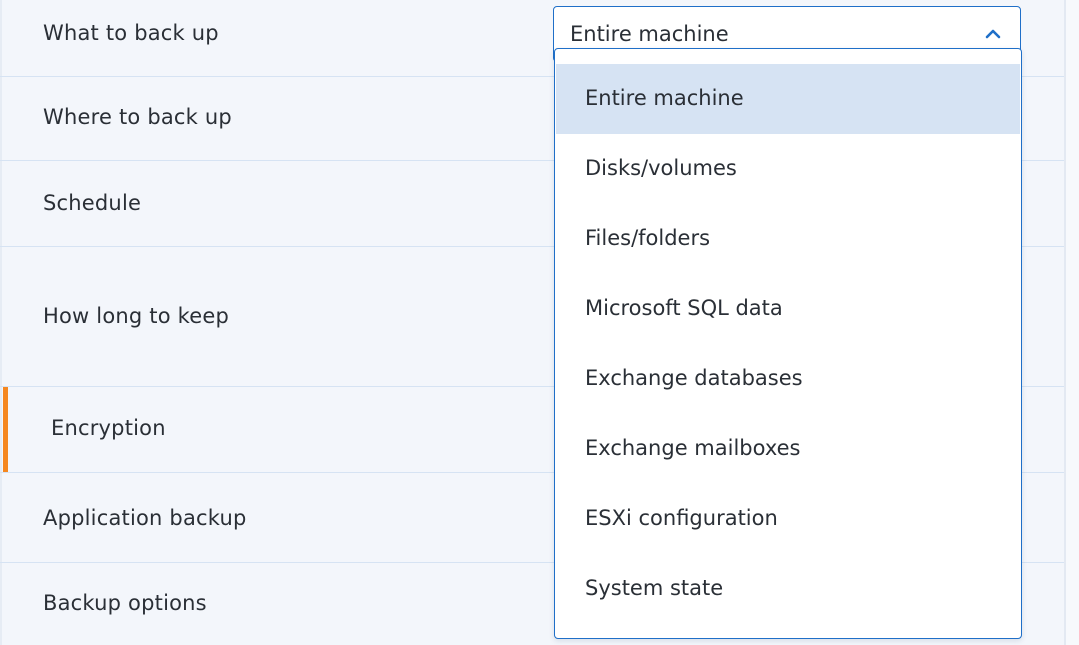  What do you see at coordinates (1072, 322) in the screenshot?
I see `right-side-strip` at bounding box center [1072, 322].